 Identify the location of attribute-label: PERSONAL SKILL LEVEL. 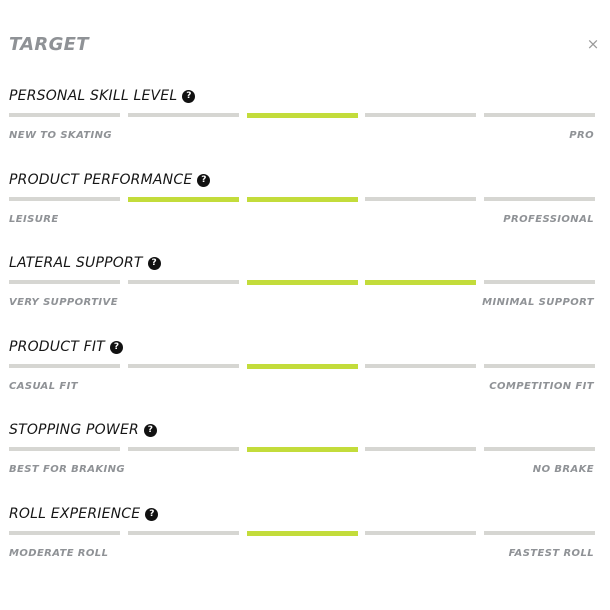
(93, 96).